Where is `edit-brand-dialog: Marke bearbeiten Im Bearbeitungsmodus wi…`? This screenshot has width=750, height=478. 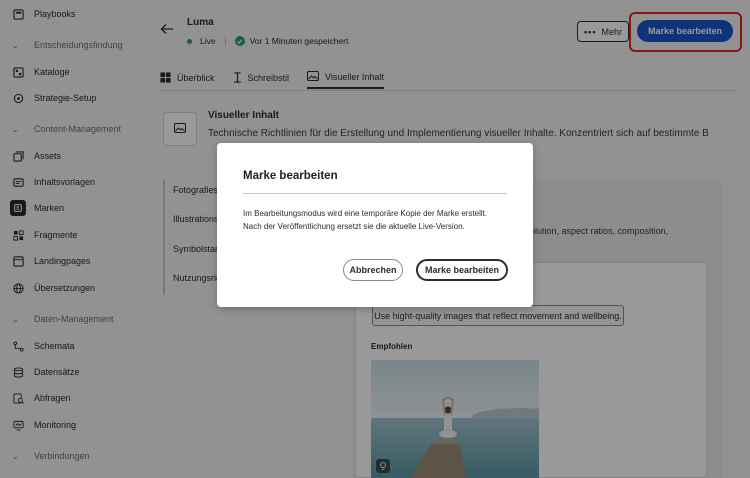
edit-brand-dialog: Marke bearbeiten Im Bearbeitungsmodus wi… is located at coordinates (375, 225).